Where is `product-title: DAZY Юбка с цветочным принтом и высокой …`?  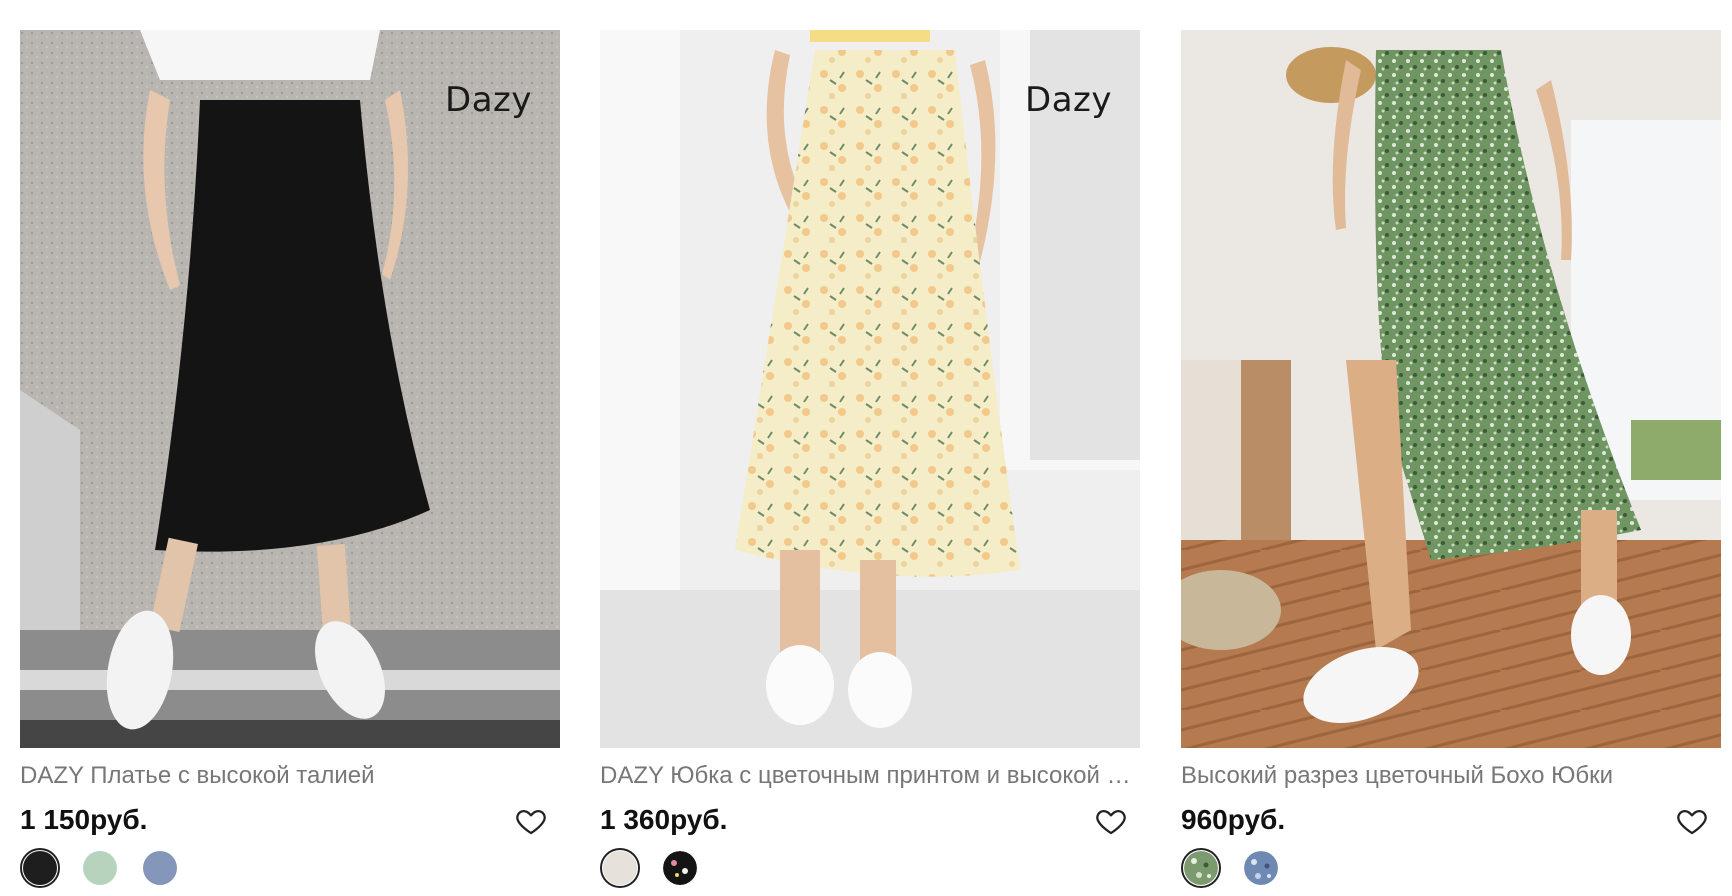
product-title: DAZY Юбка с цветочным принтом и высокой … is located at coordinates (868, 776).